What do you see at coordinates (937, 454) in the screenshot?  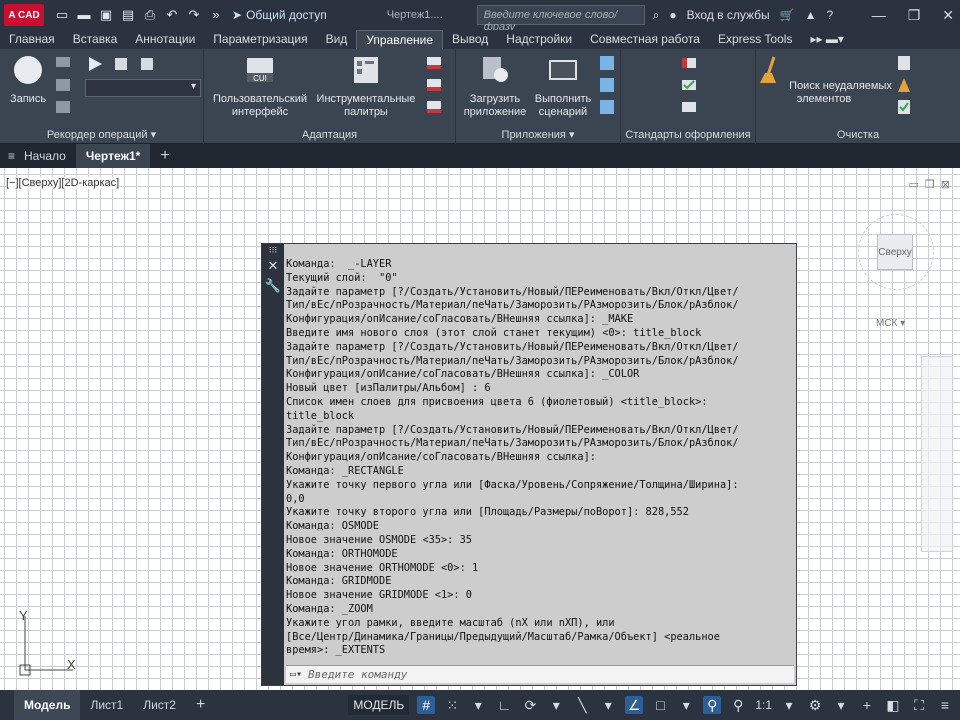 I see `navigation-bar` at bounding box center [937, 454].